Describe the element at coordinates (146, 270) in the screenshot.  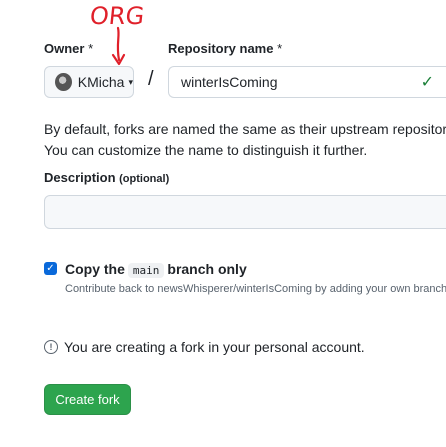
I see `branch-name: main` at that location.